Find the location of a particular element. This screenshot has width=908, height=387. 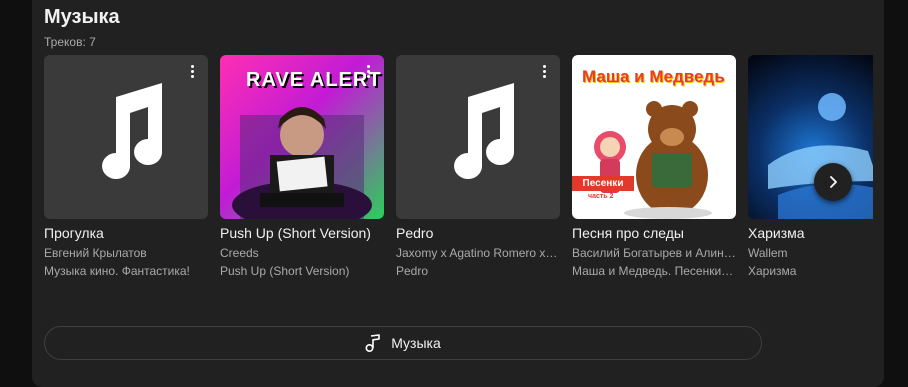

cover-badge: Песенки is located at coordinates (603, 183).